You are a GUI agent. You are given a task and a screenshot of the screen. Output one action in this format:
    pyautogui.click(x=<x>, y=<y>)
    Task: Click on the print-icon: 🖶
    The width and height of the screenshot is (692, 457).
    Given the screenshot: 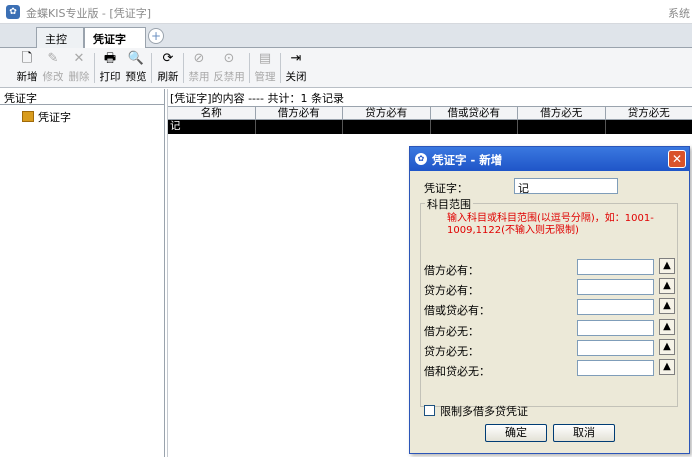 What is the action you would take?
    pyautogui.click(x=110, y=58)
    